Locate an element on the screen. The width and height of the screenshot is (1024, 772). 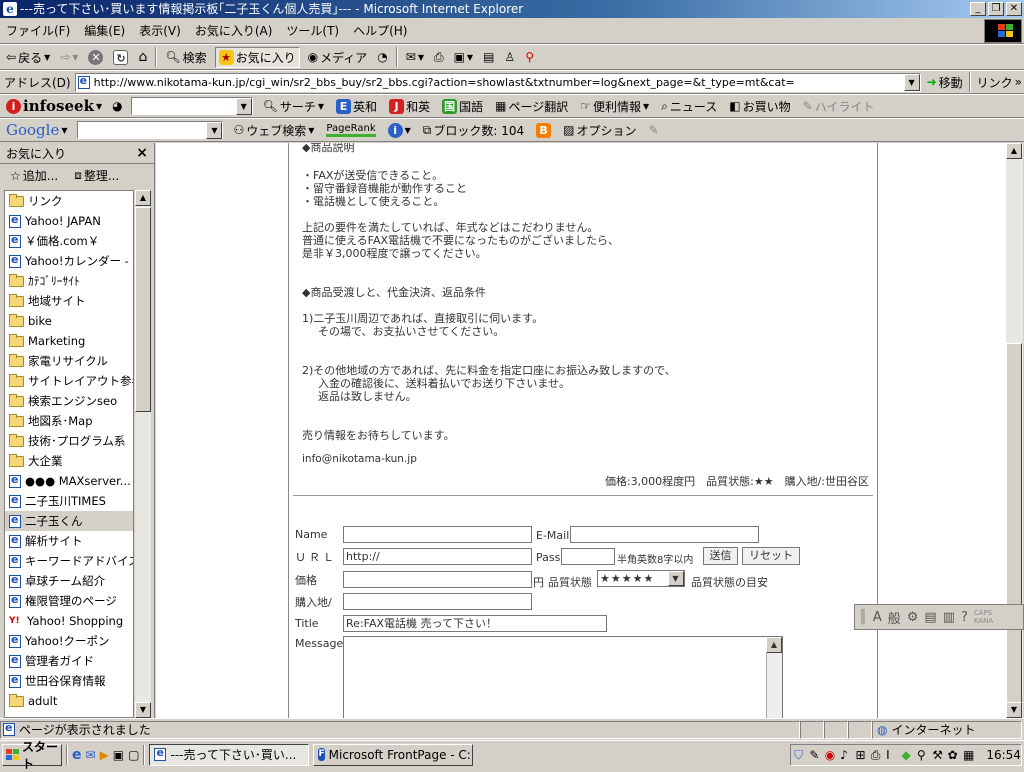
go-button: ➜ 移動 is located at coordinates (945, 82).